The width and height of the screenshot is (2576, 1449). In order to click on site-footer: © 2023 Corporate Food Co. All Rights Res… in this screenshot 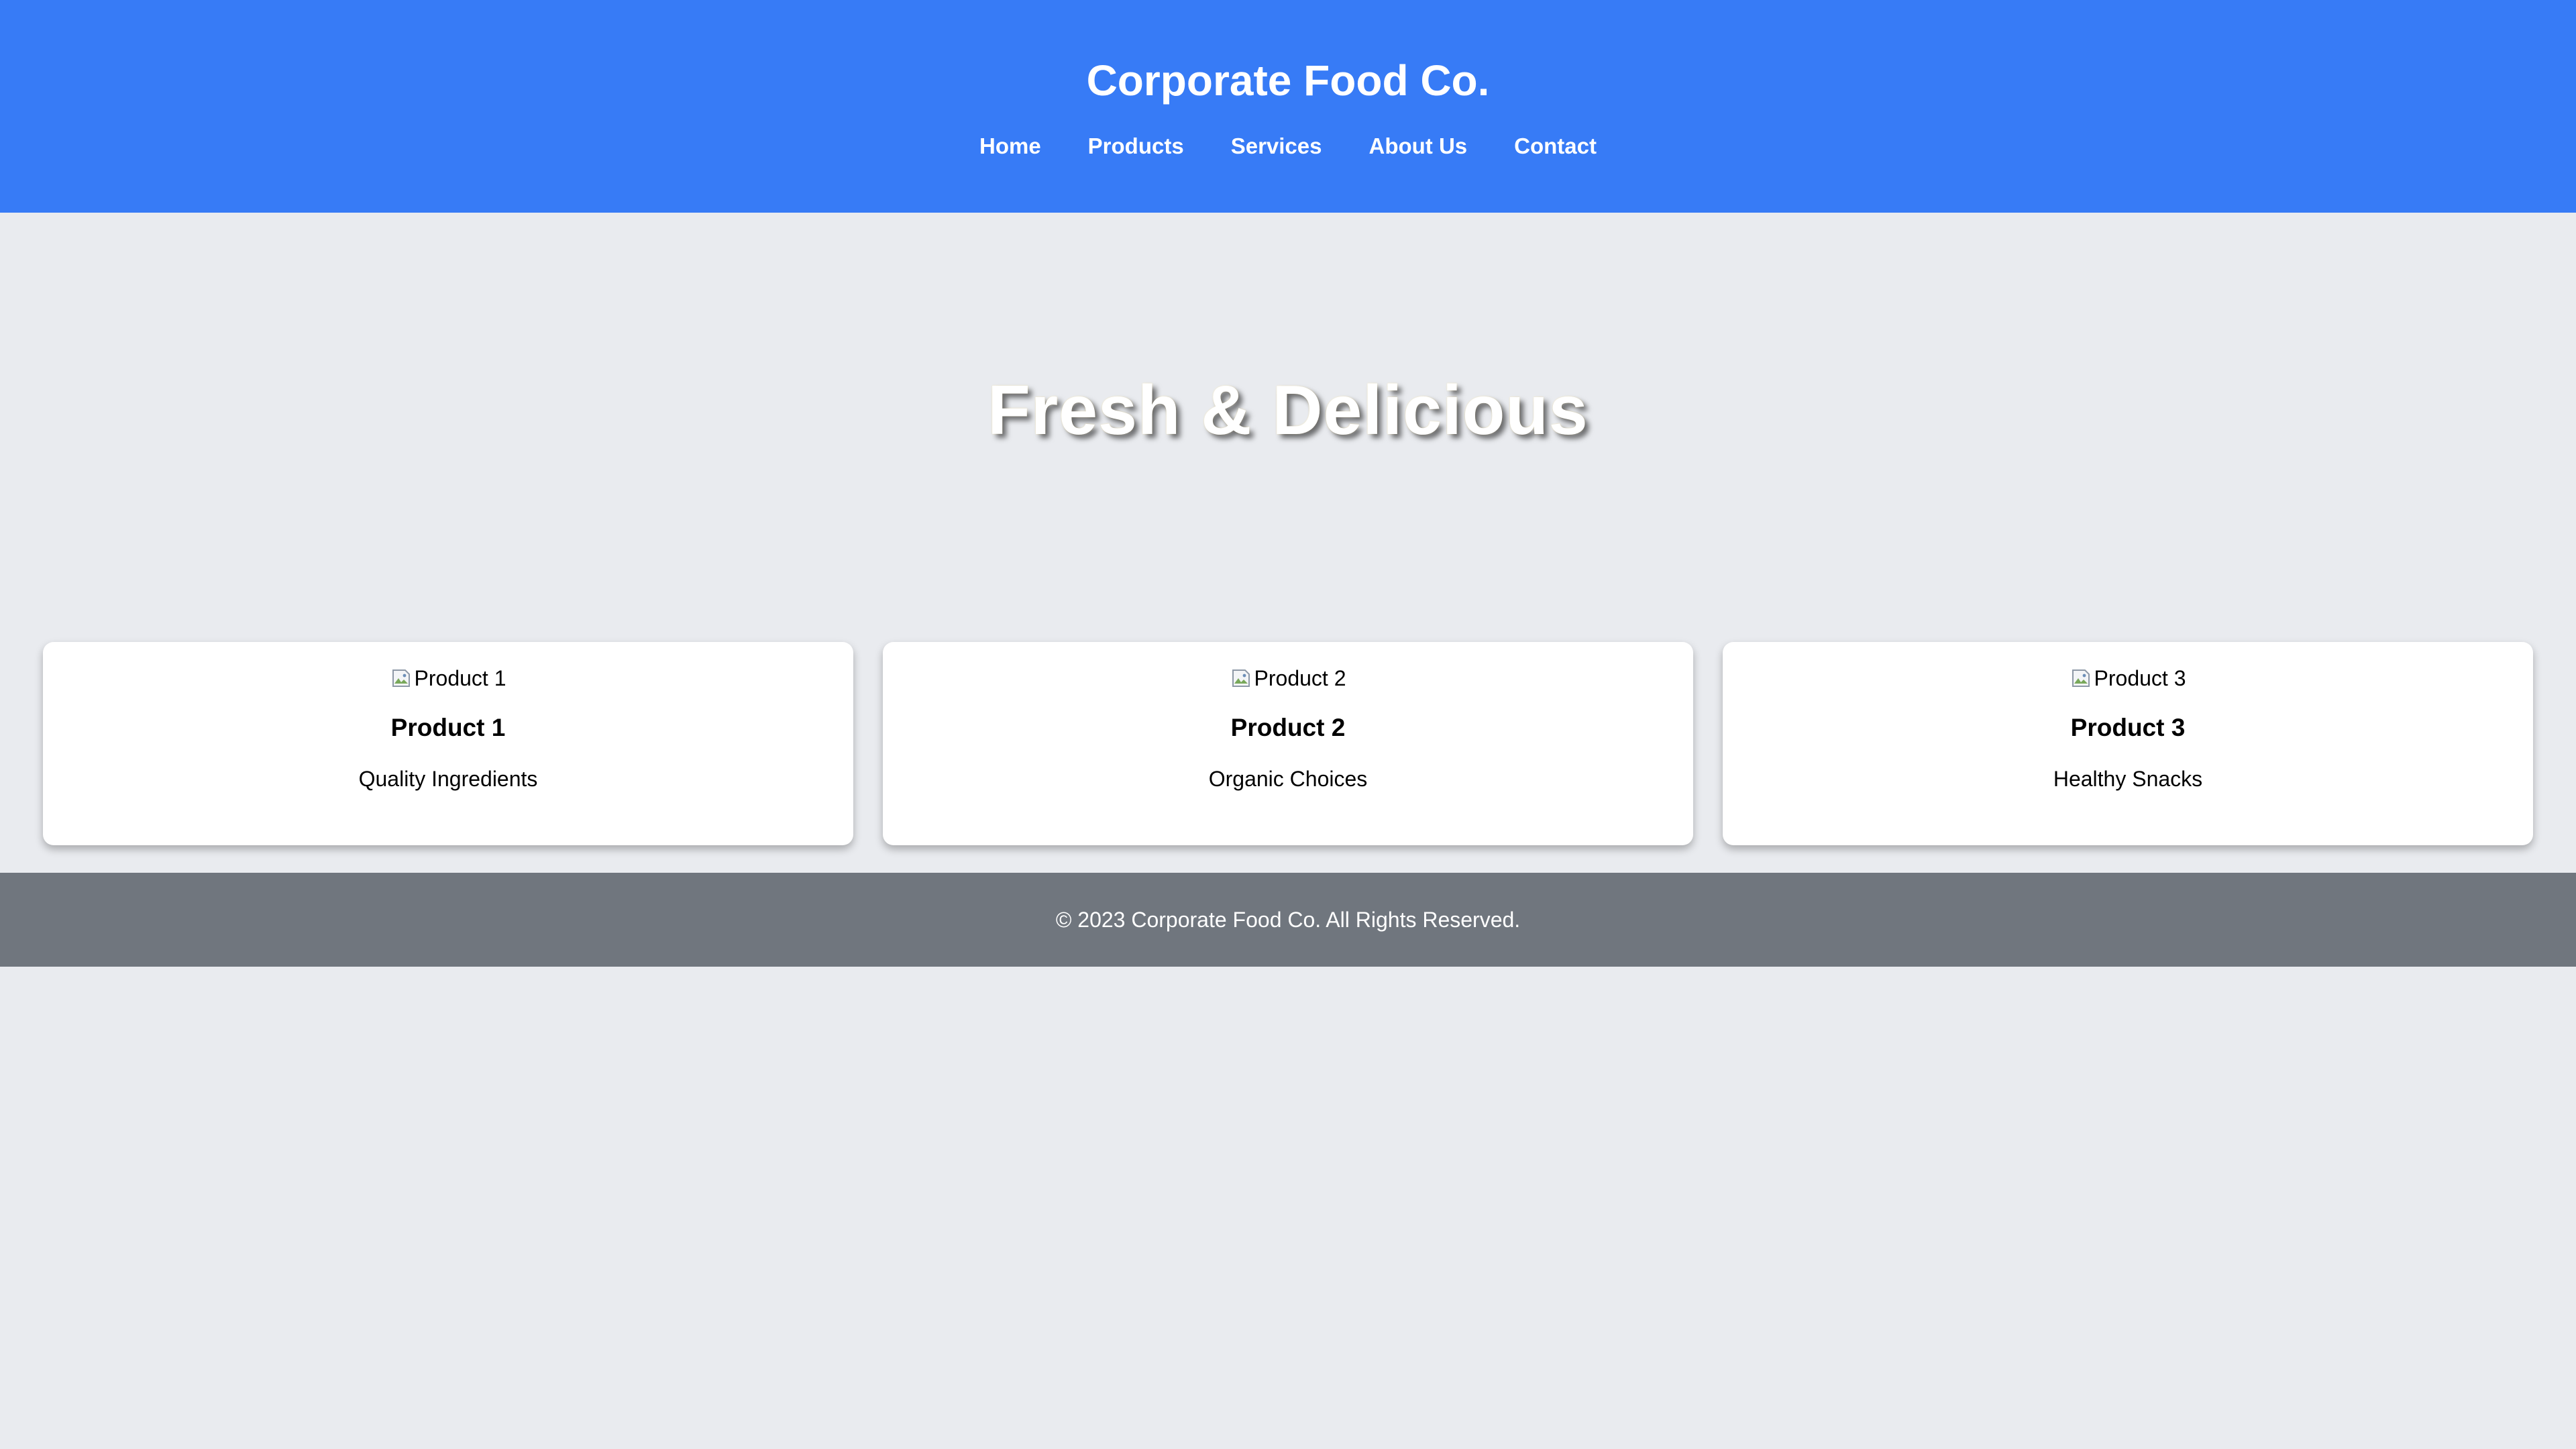, I will do `click(1288, 920)`.